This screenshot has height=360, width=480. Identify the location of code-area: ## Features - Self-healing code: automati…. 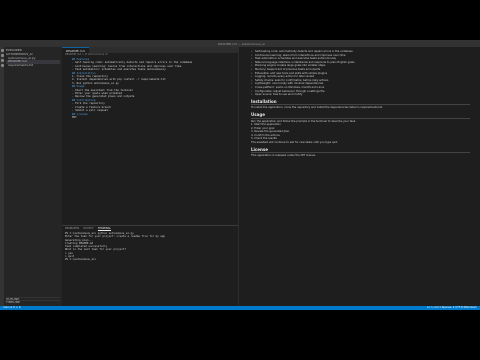
(150, 88).